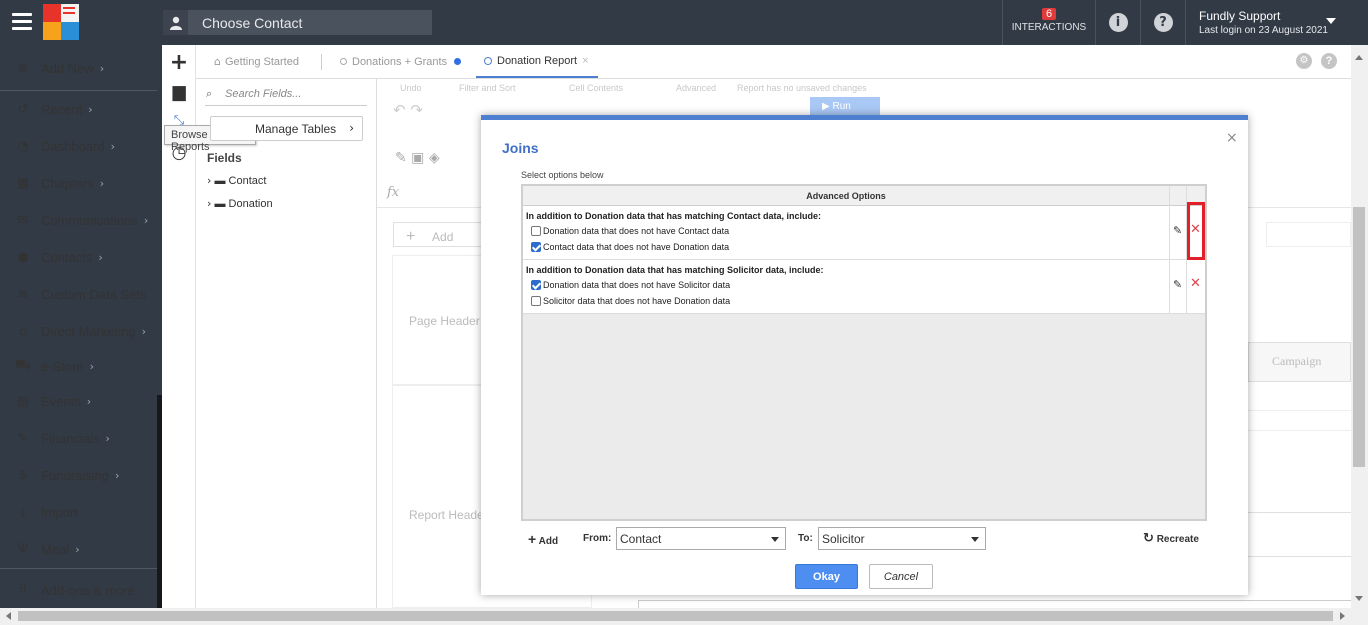 The image size is (1368, 625). What do you see at coordinates (802, 88) in the screenshot?
I see `toolbar-status: Report has no unsaved changes` at bounding box center [802, 88].